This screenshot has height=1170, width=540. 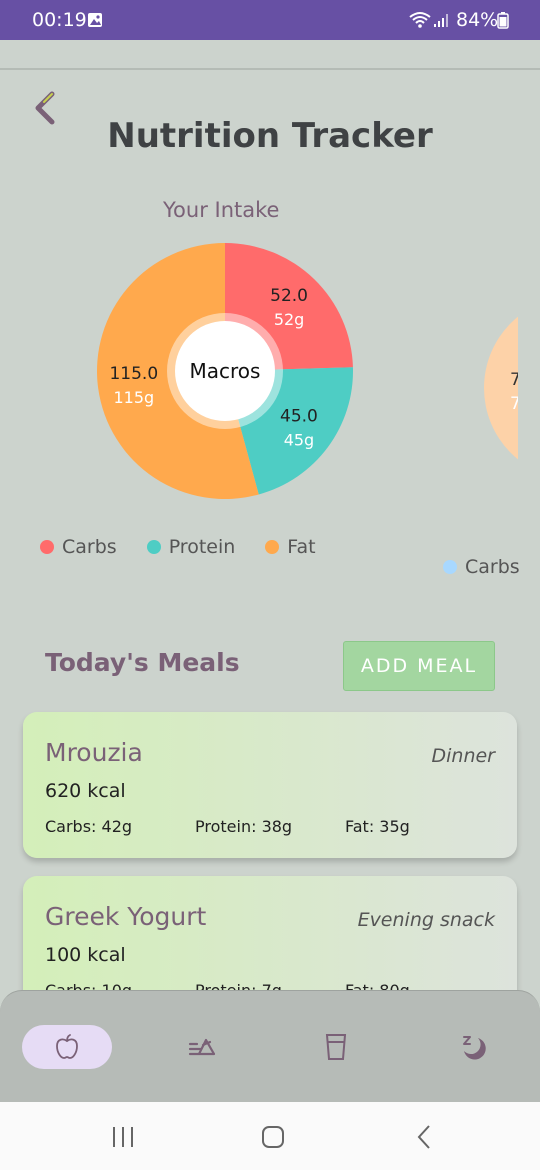 What do you see at coordinates (441, 20) in the screenshot?
I see `signal-icon` at bounding box center [441, 20].